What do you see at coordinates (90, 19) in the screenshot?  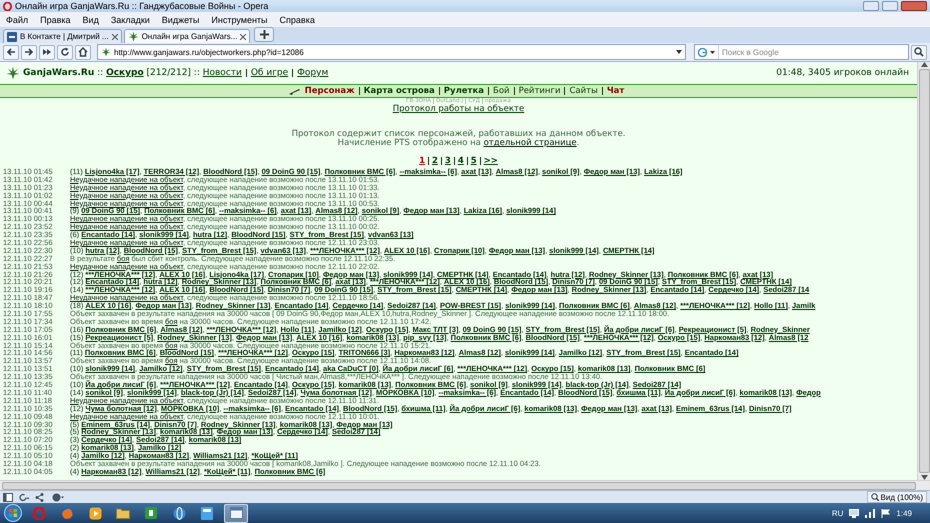 I see `menu-item: Вид` at bounding box center [90, 19].